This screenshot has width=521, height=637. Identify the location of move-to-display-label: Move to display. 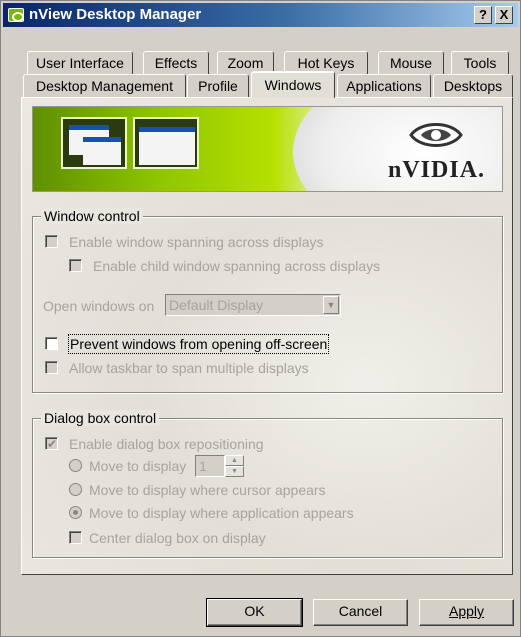
(138, 466).